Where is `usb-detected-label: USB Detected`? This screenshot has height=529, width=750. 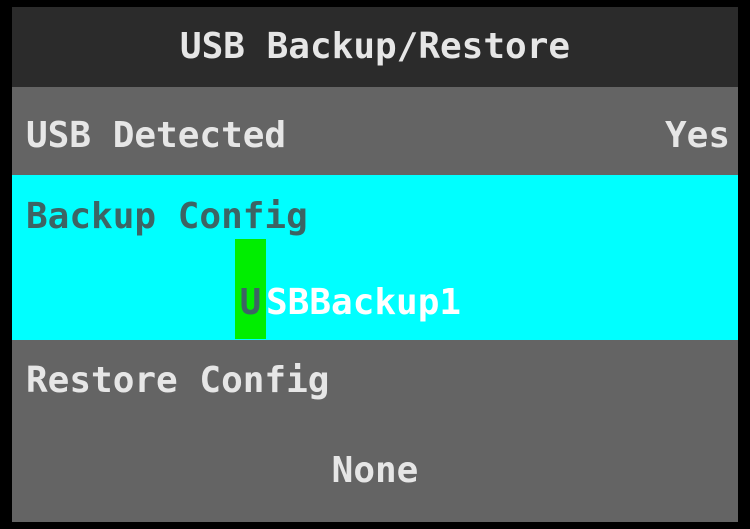
usb-detected-label: USB Detected is located at coordinates (156, 135).